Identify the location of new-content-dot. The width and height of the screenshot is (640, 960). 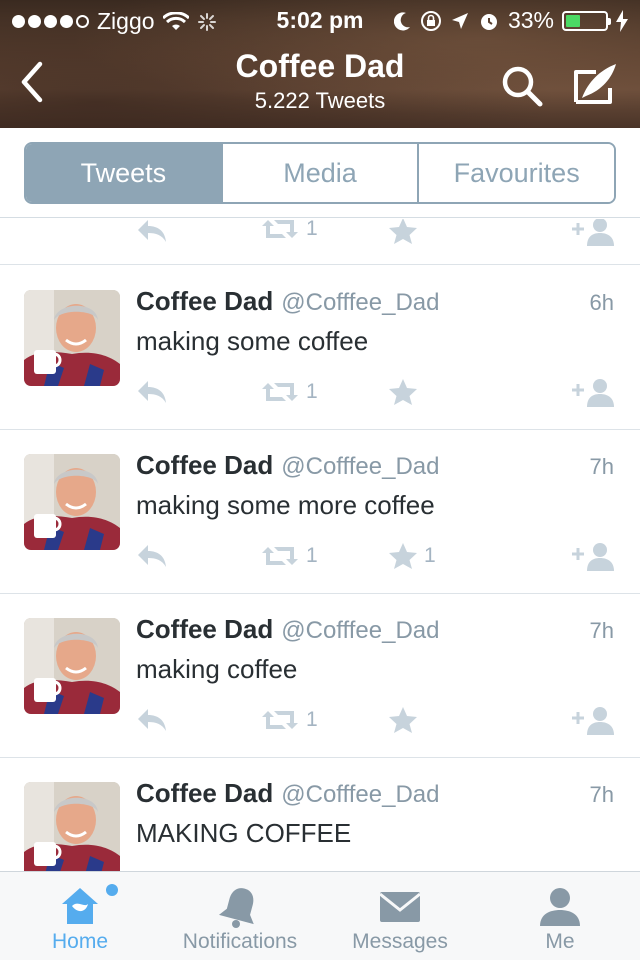
(112, 890).